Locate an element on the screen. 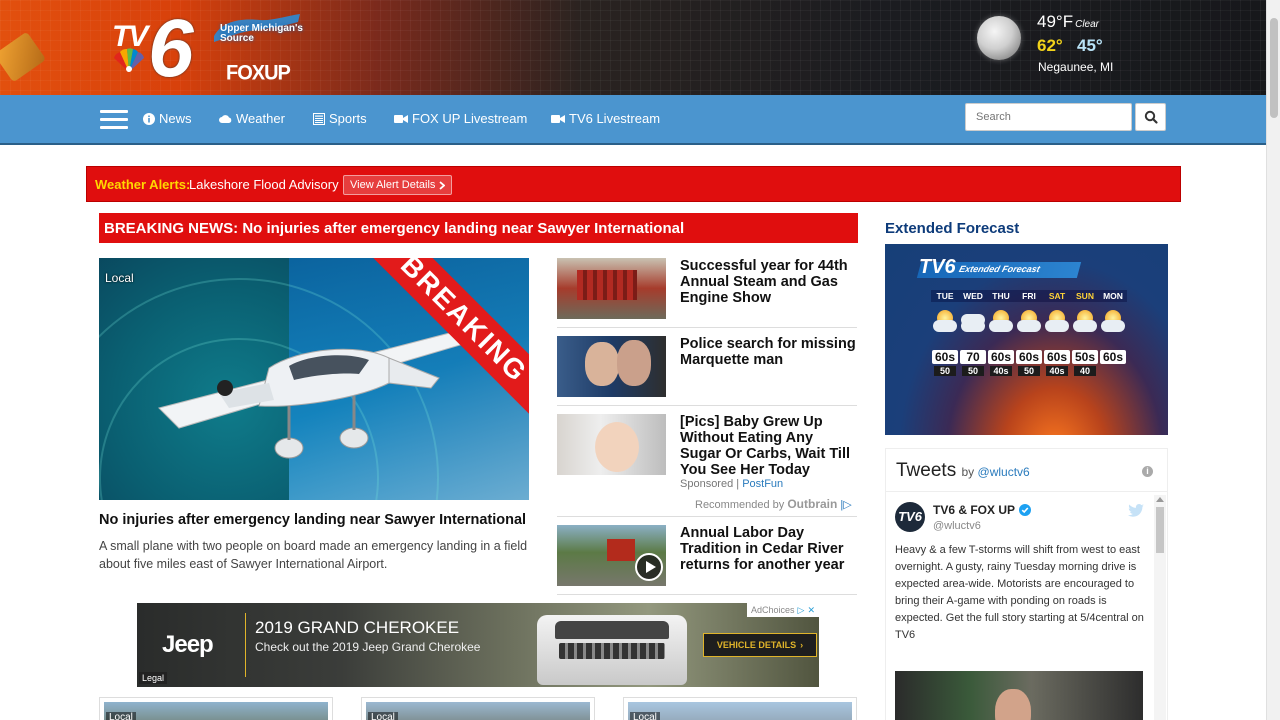 The height and width of the screenshot is (720, 1280). nav-item-tv6-livestream: TV6 Livestream is located at coordinates (605, 118).